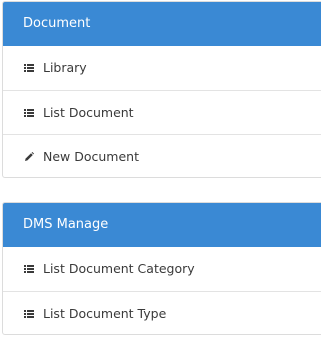  Describe the element at coordinates (29, 156) in the screenshot. I see `pencil-icon` at that location.